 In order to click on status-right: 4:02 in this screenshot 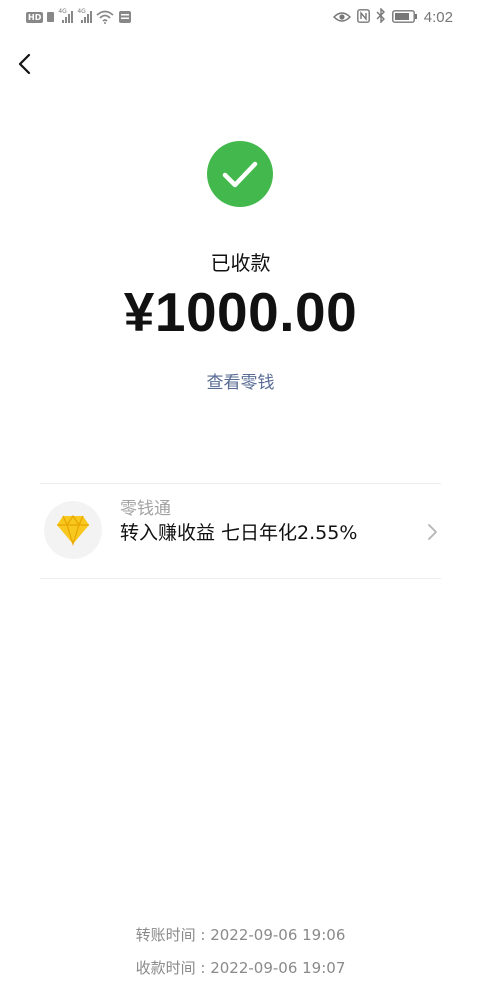, I will do `click(392, 16)`.